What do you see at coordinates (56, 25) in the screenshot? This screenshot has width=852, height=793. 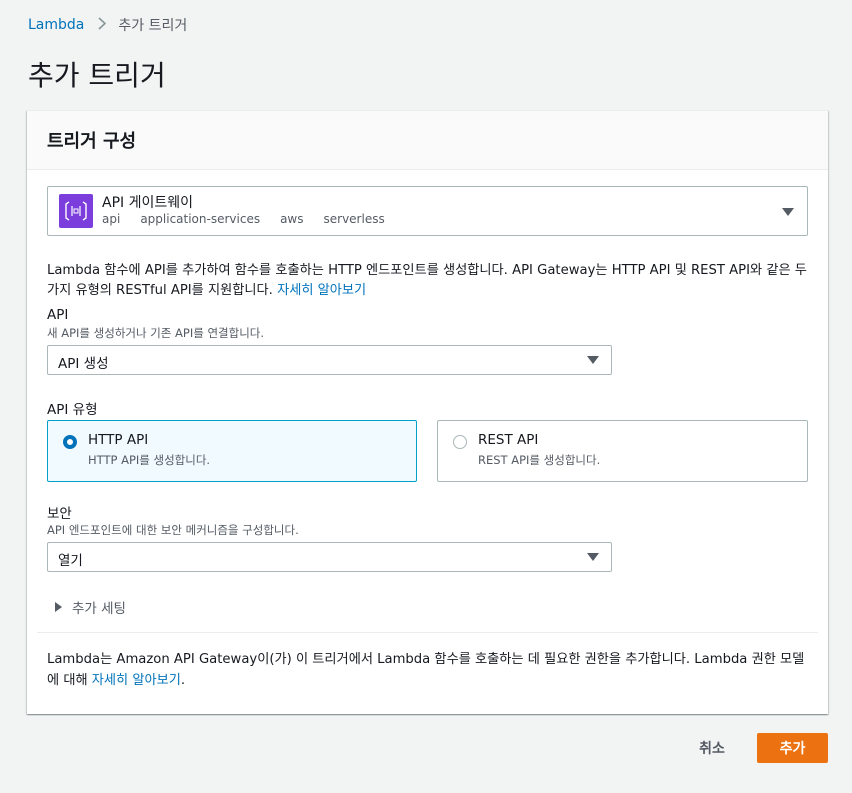 I see `breadcrumb-lambda-link: Lambda` at bounding box center [56, 25].